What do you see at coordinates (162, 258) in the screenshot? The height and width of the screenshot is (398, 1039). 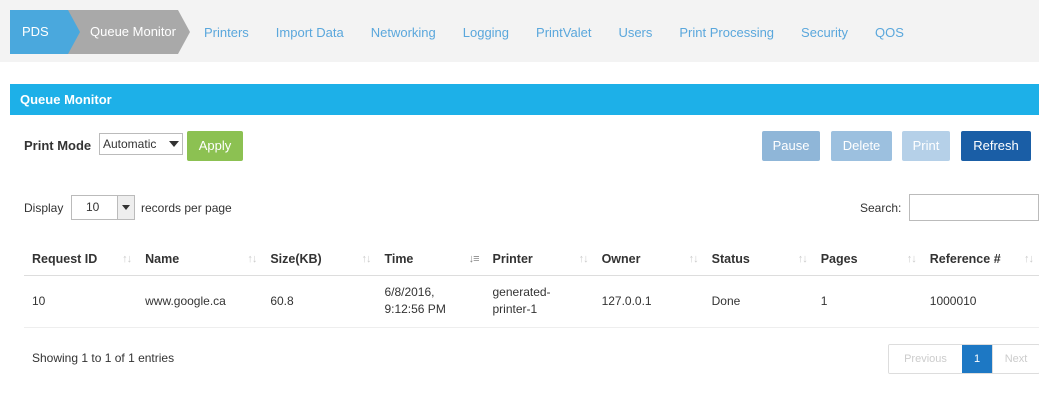 I see `column-label: Name` at bounding box center [162, 258].